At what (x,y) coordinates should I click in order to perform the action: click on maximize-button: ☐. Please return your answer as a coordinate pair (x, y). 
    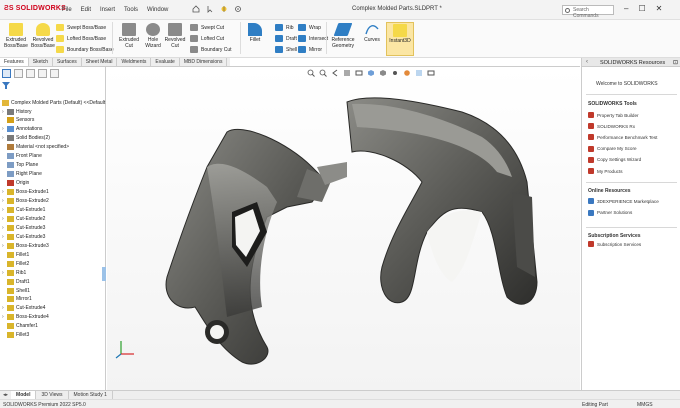
    Looking at the image, I should click on (641, 8).